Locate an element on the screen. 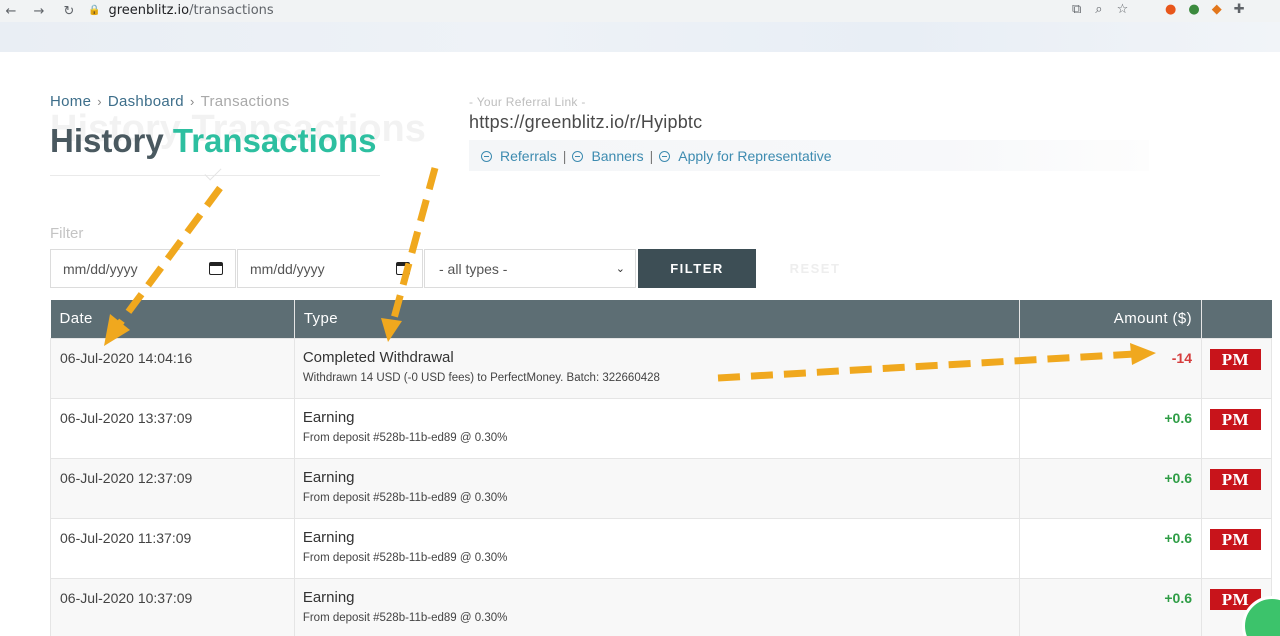 This screenshot has height=636, width=1280. row-date: 06-Jul-2020 11:37:09 is located at coordinates (172, 548).